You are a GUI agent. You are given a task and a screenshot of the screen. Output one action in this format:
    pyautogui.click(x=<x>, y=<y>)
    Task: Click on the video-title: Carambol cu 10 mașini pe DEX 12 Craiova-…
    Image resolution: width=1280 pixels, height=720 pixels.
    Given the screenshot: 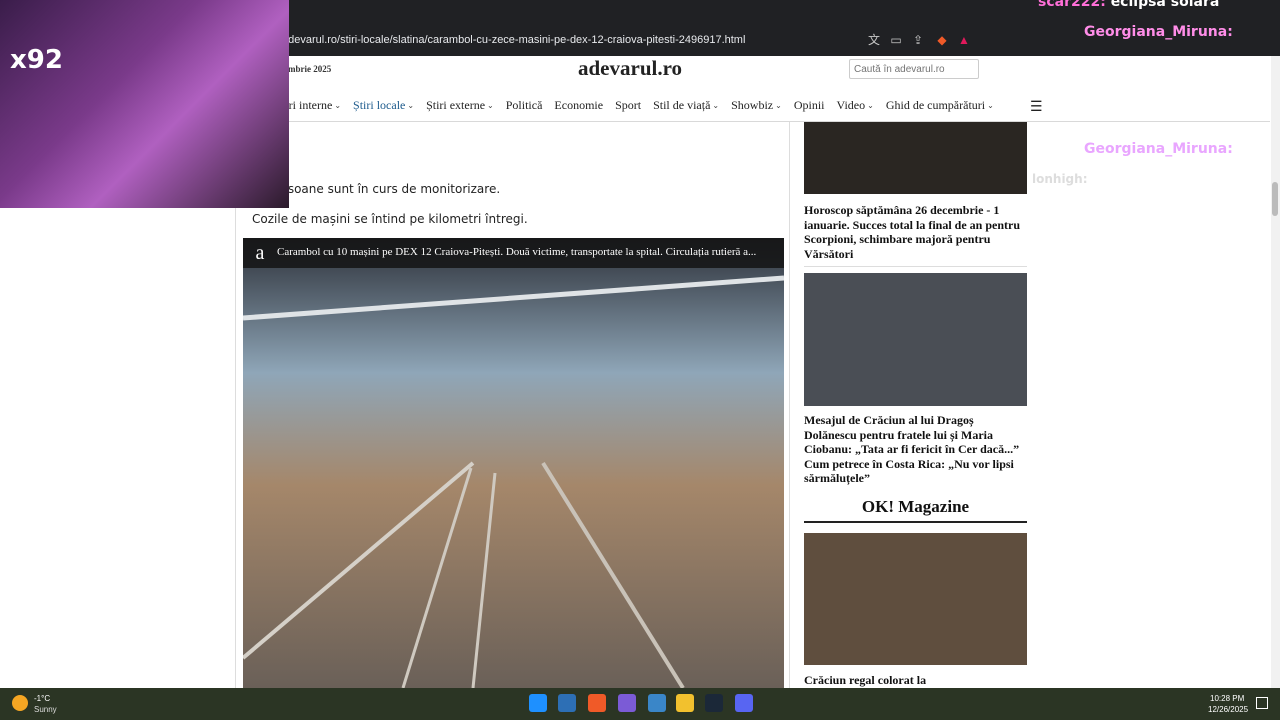 What is the action you would take?
    pyautogui.click(x=517, y=252)
    